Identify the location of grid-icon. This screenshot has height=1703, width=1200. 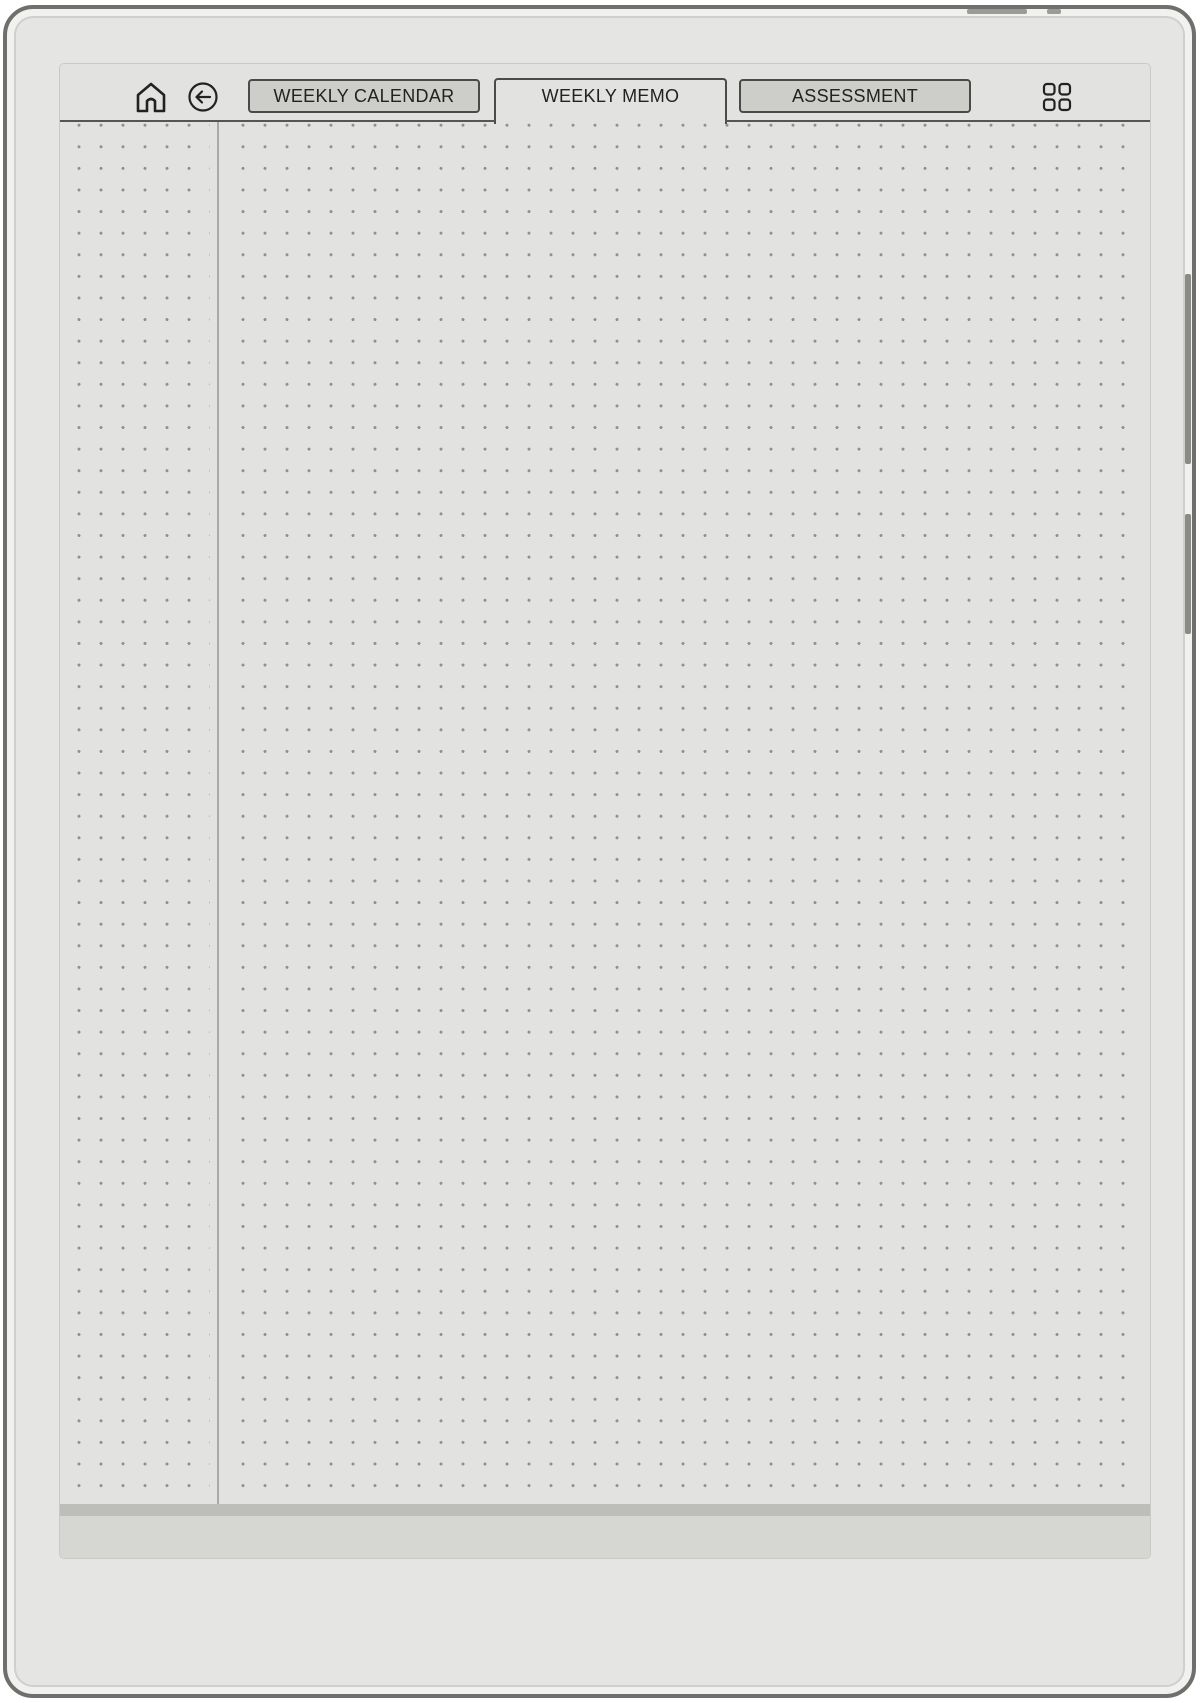
(1057, 97).